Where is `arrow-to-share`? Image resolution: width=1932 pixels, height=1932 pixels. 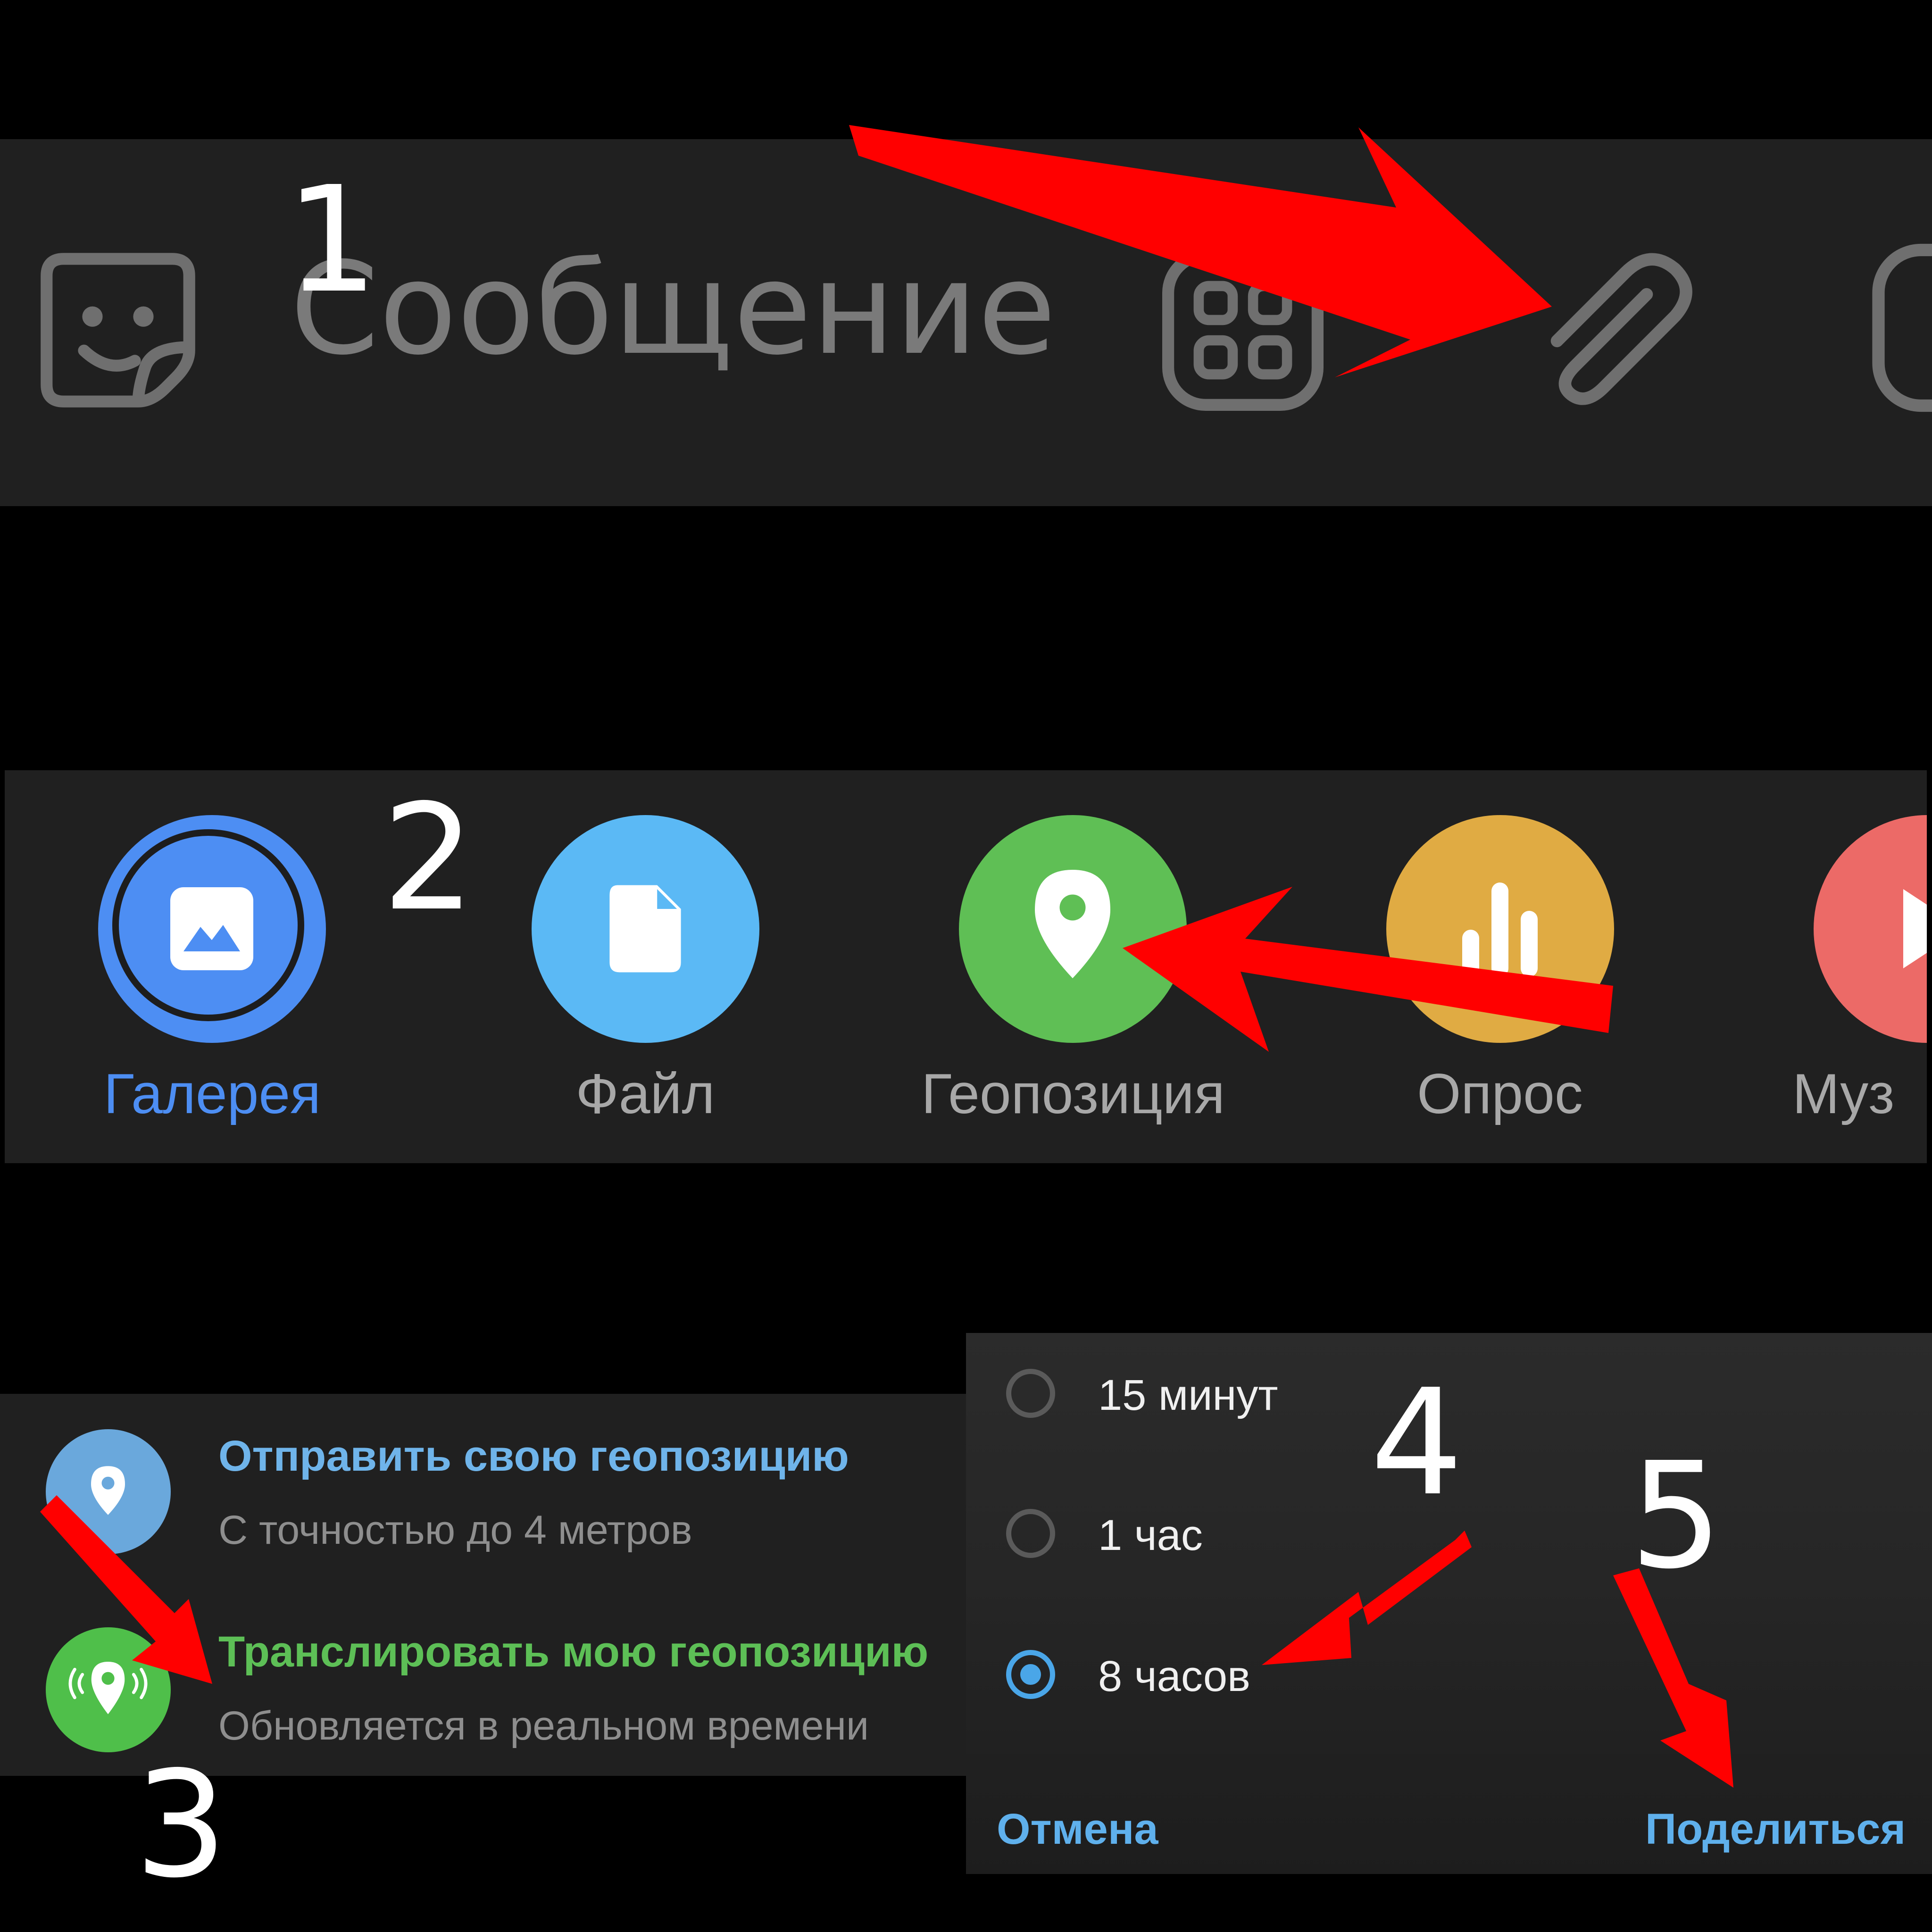 arrow-to-share is located at coordinates (1673, 1678).